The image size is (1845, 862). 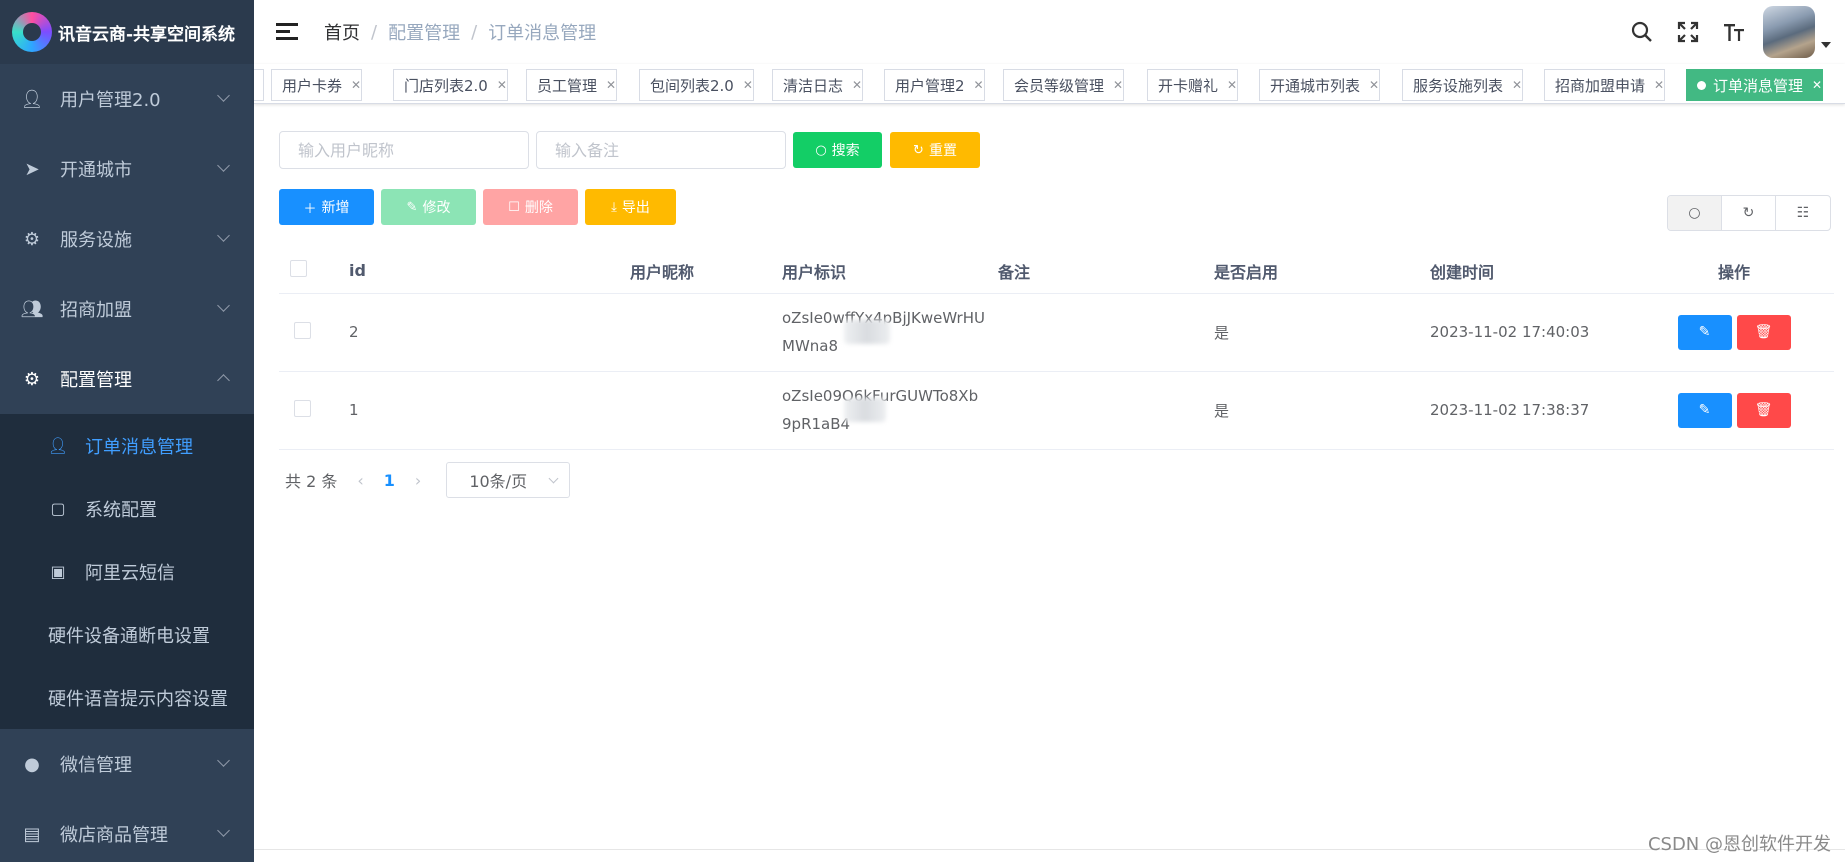 What do you see at coordinates (1526, 271) in the screenshot?
I see `column-header: 创建时间` at bounding box center [1526, 271].